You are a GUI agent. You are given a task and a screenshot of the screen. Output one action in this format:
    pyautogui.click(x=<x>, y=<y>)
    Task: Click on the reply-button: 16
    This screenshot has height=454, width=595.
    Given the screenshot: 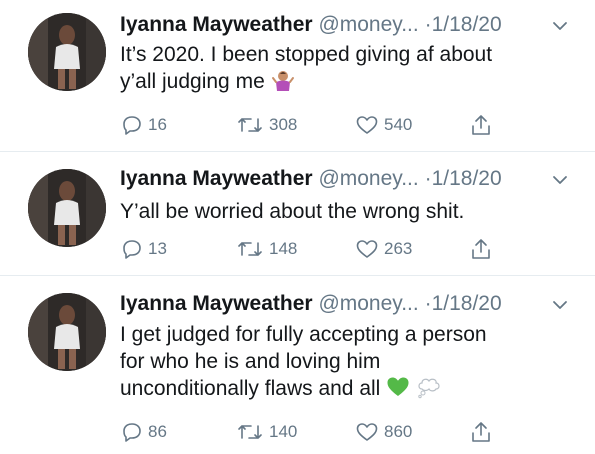 What is the action you would take?
    pyautogui.click(x=144, y=125)
    